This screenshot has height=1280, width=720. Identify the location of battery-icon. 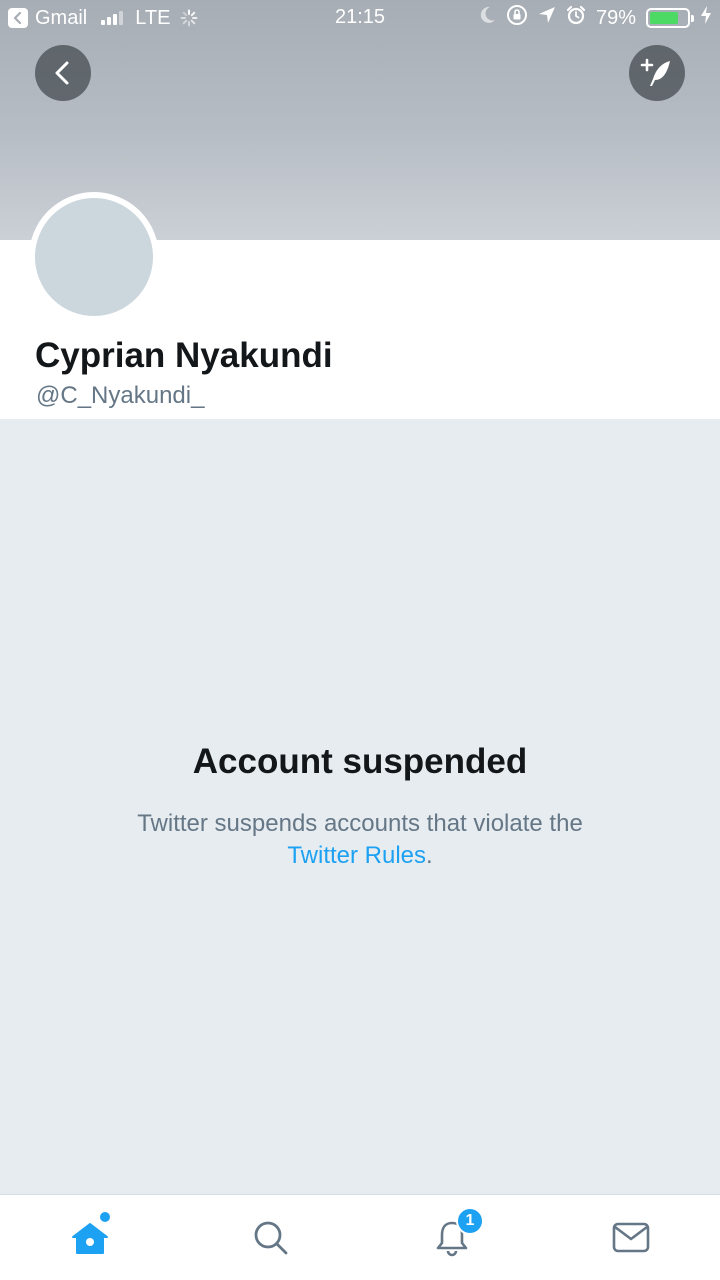
(670, 18).